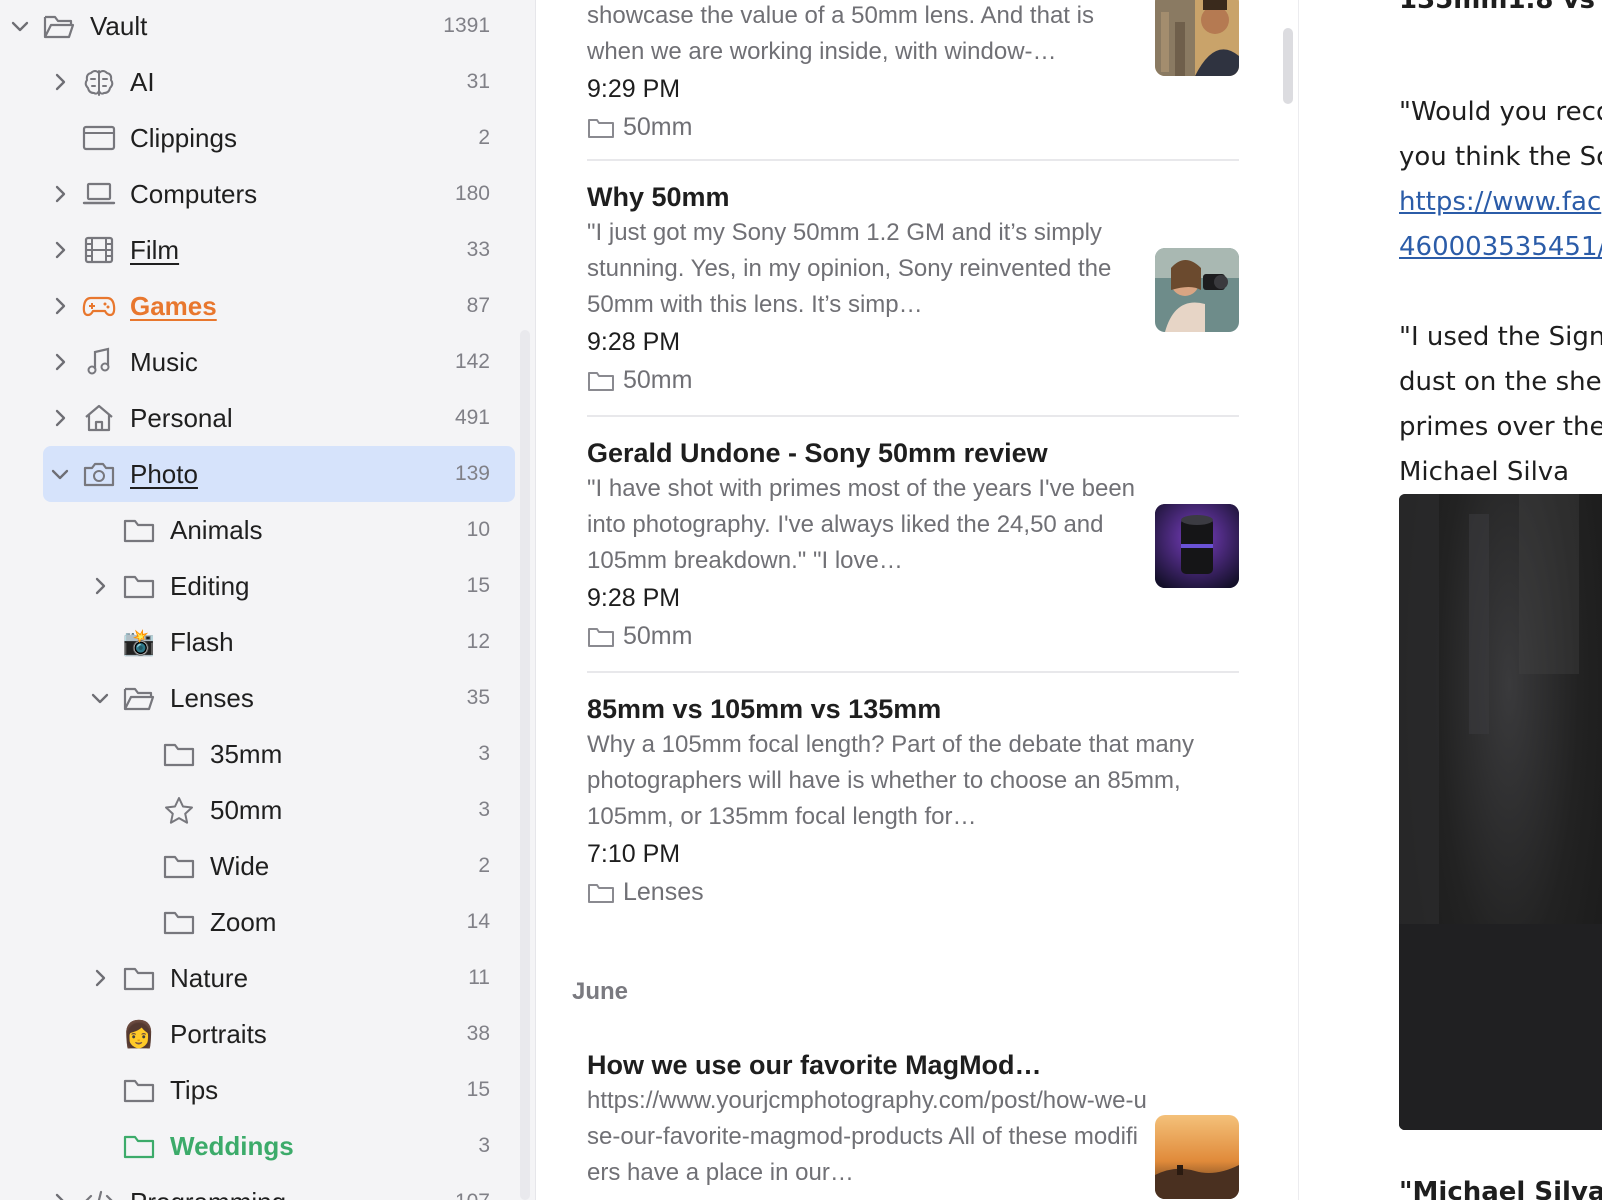  I want to click on sidebar-item-count: 10, so click(478, 529).